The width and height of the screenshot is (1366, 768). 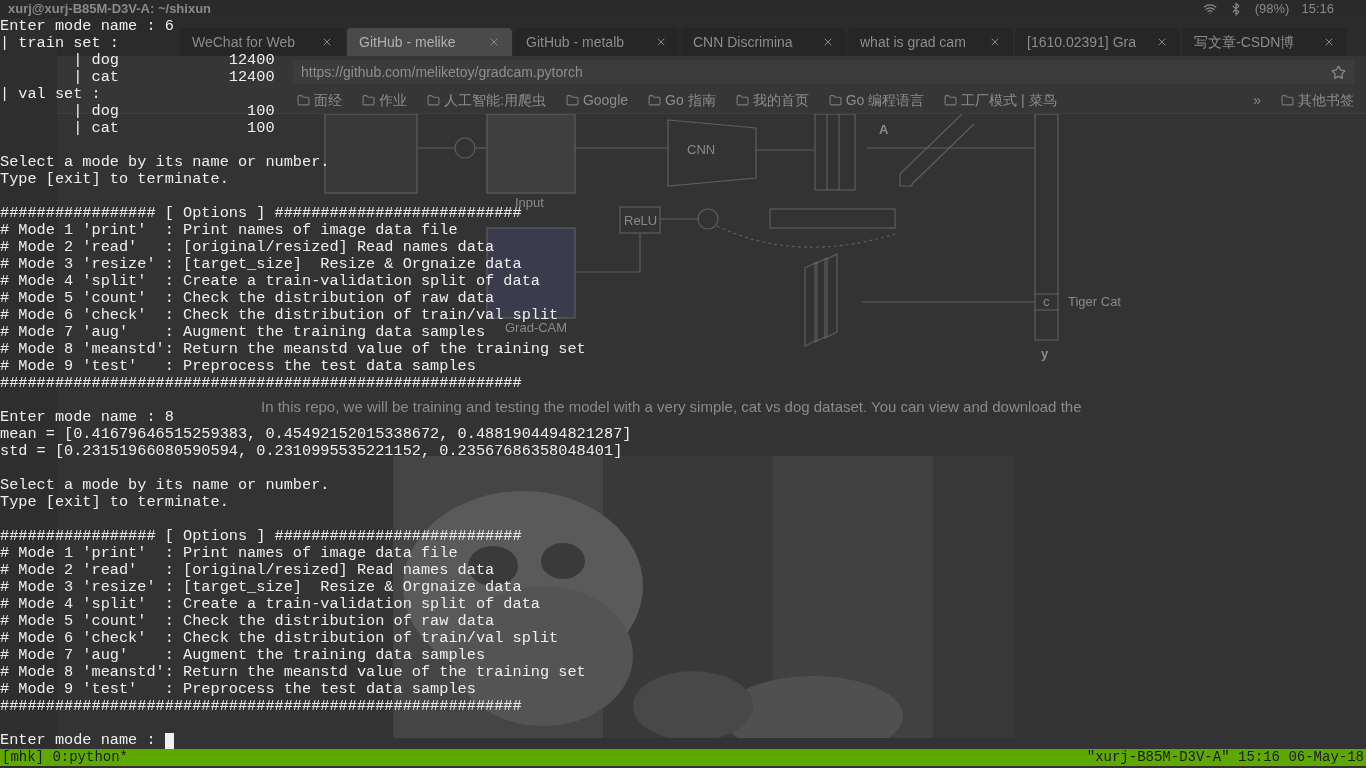 I want to click on more-bookmarks: », so click(x=1257, y=100).